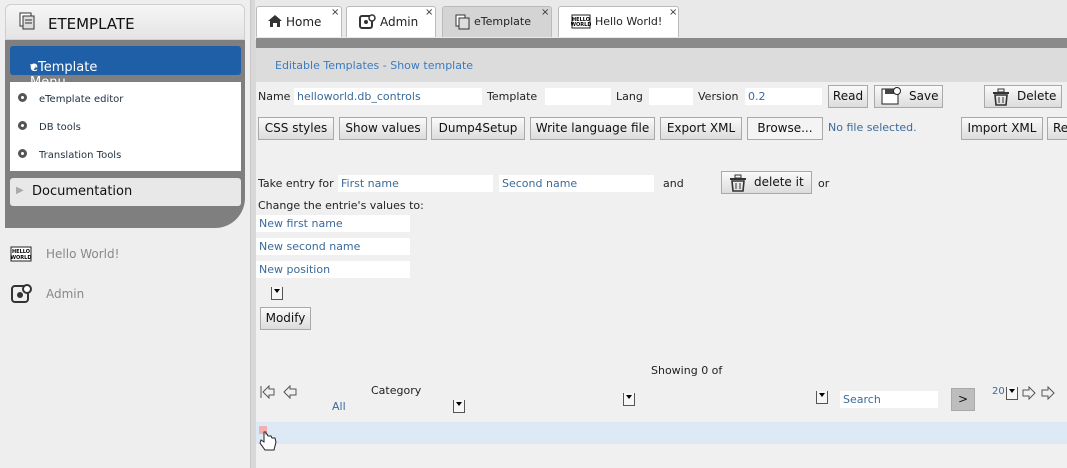 This screenshot has height=468, width=1067. I want to click on documentation-header: ▶ Documentation, so click(125, 192).